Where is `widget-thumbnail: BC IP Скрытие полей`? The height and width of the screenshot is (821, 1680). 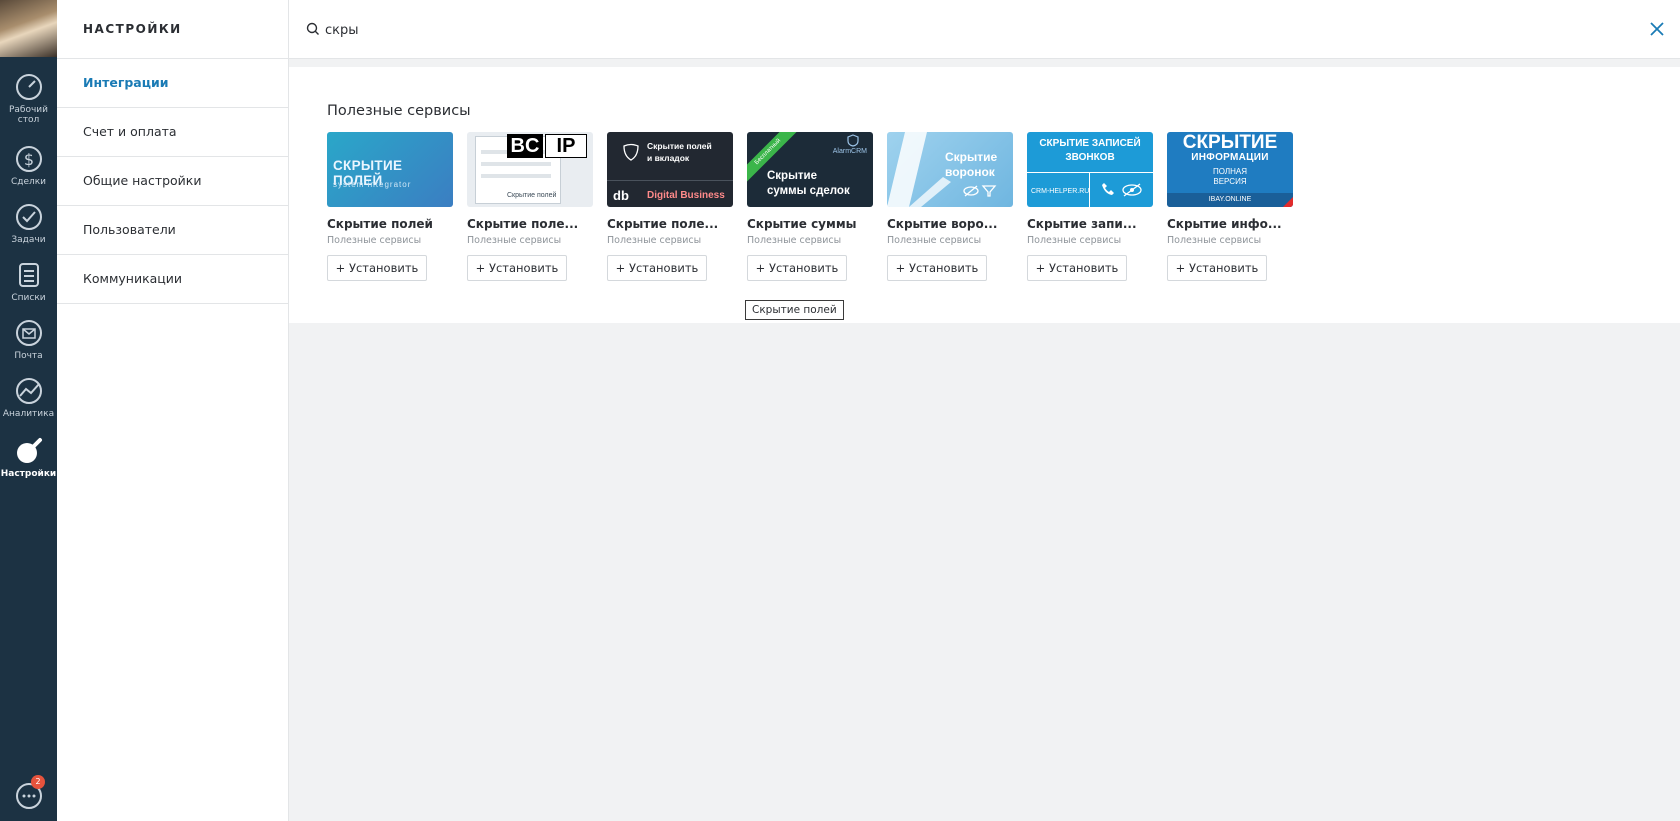
widget-thumbnail: BC IP Скрытие полей is located at coordinates (530, 169).